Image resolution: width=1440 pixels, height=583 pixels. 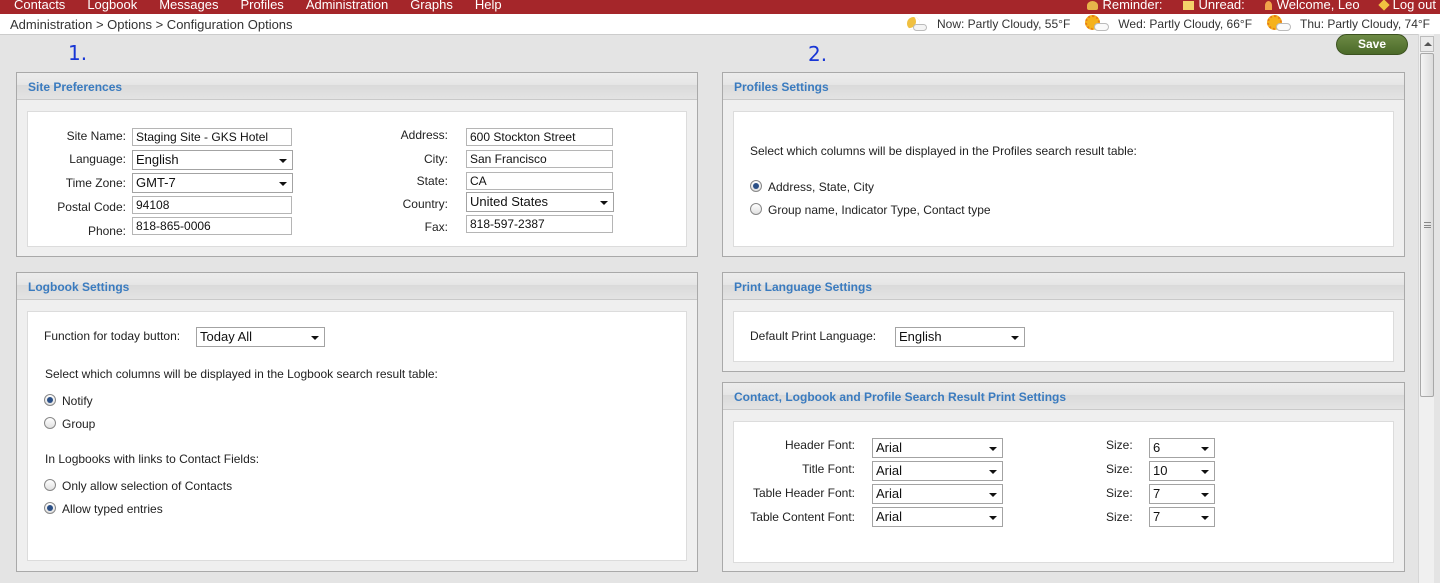 What do you see at coordinates (112, 336) in the screenshot?
I see `today-button-label: Function for today button:` at bounding box center [112, 336].